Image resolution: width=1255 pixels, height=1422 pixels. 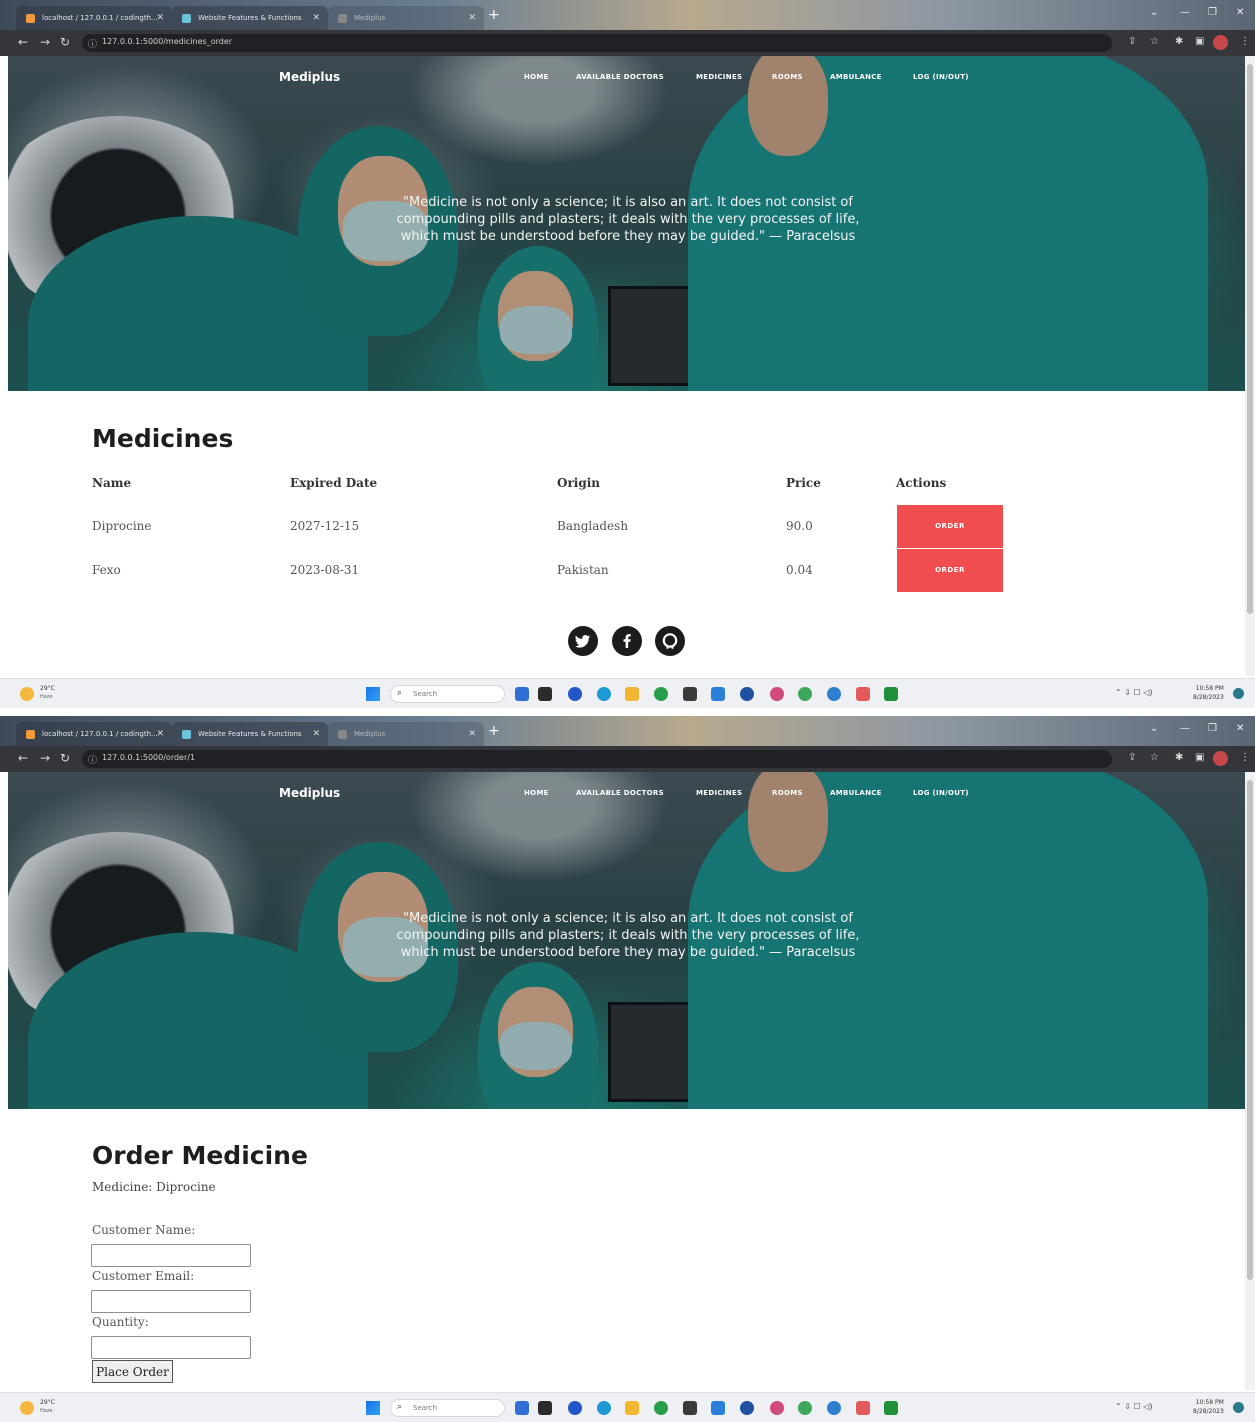 What do you see at coordinates (132, 1371) in the screenshot?
I see `place-order-button: Place Order` at bounding box center [132, 1371].